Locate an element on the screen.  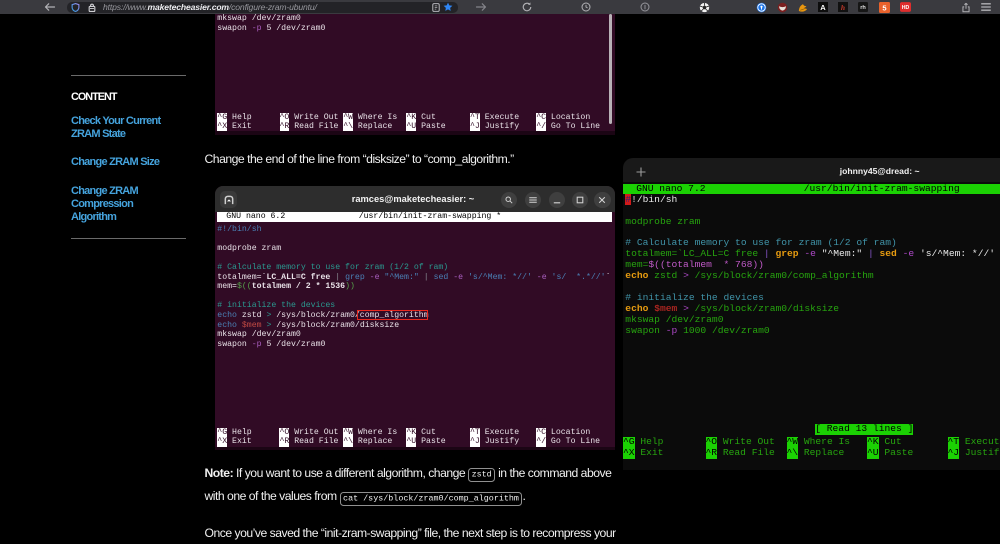
svg-text: HD is located at coordinates (906, 8).